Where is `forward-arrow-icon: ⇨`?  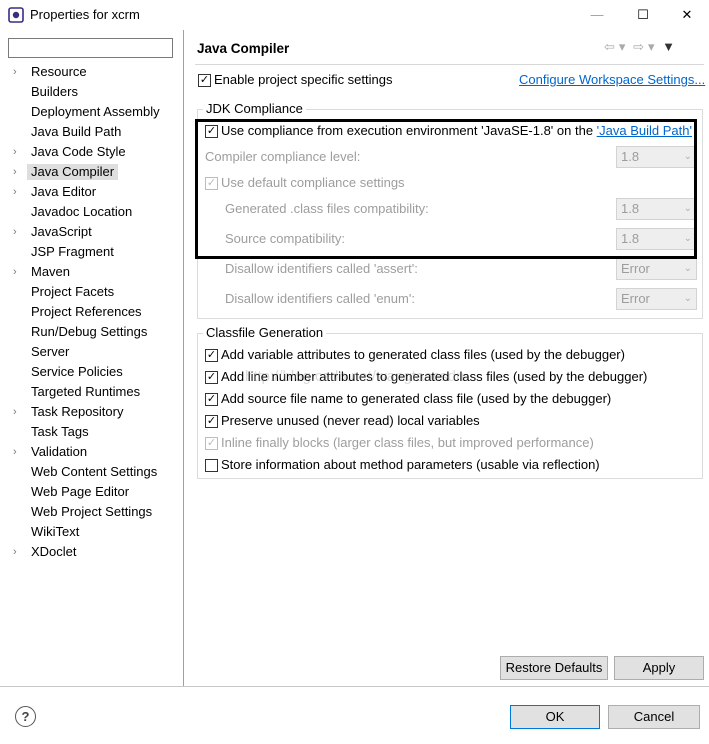 forward-arrow-icon: ⇨ is located at coordinates (638, 47).